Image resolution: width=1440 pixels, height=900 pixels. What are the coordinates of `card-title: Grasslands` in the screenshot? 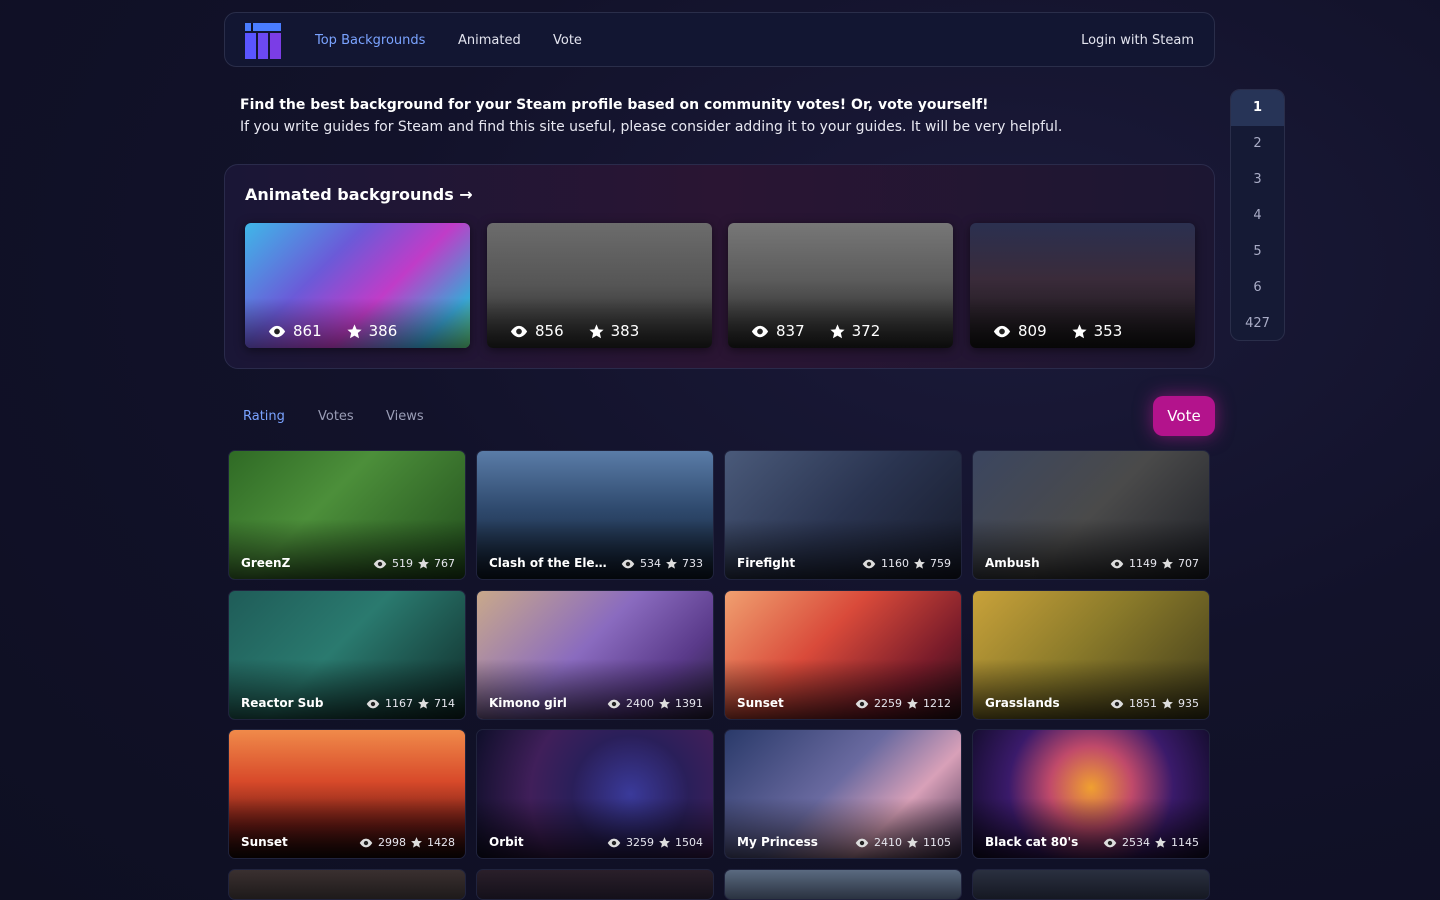 It's located at (1022, 703).